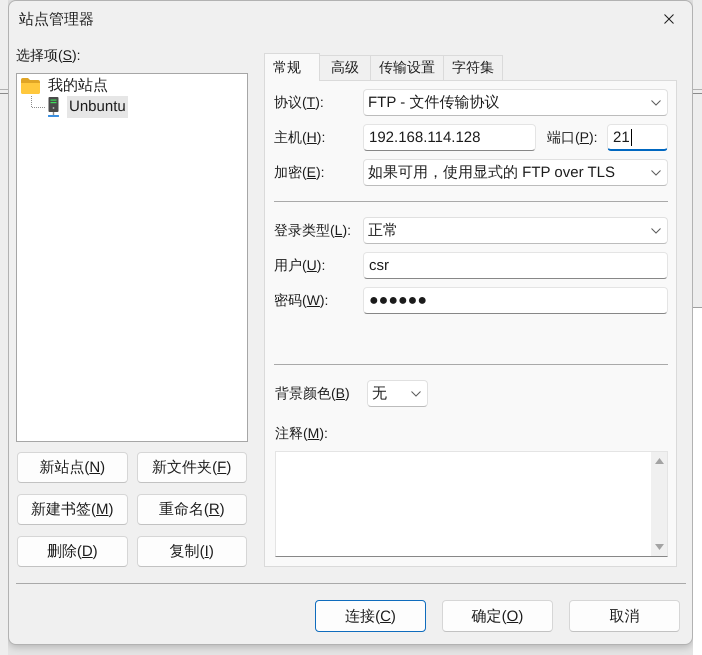 Image resolution: width=702 pixels, height=655 pixels. I want to click on action-button: 删除(D), so click(72, 551).